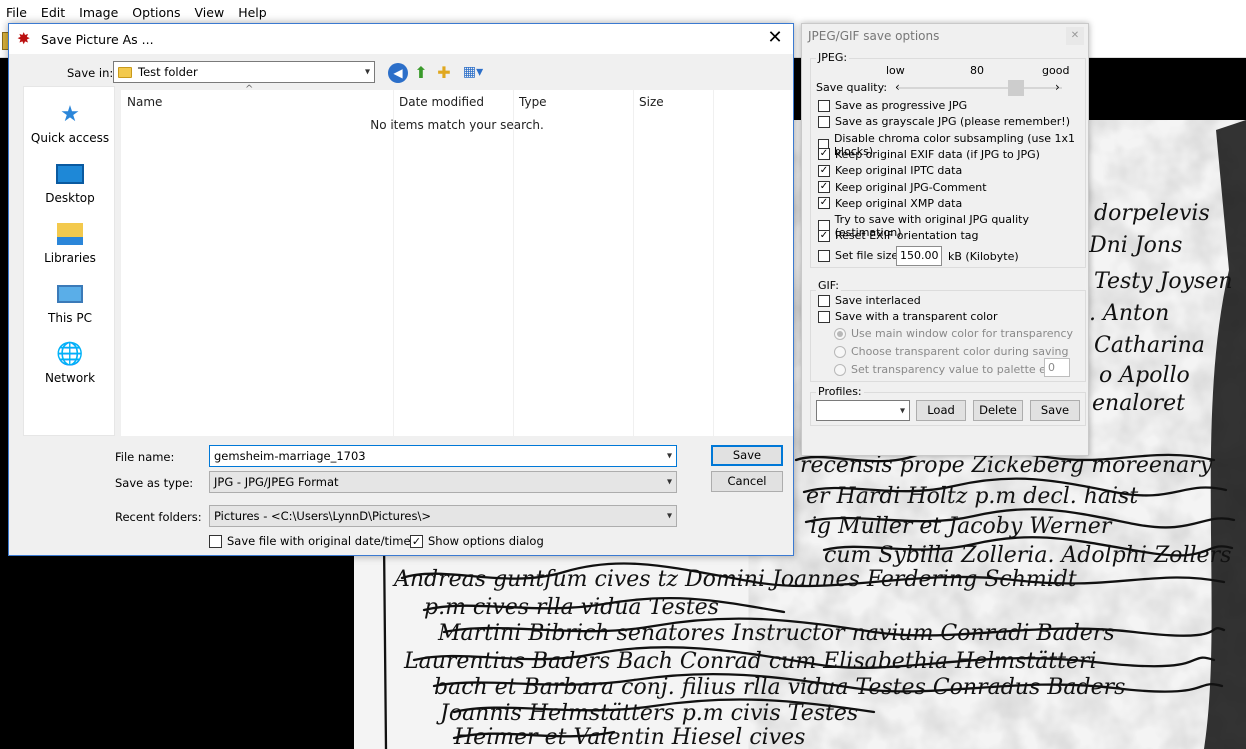 Image resolution: width=1246 pixels, height=749 pixels. What do you see at coordinates (70, 138) in the screenshot?
I see `place-label: Quick access` at bounding box center [70, 138].